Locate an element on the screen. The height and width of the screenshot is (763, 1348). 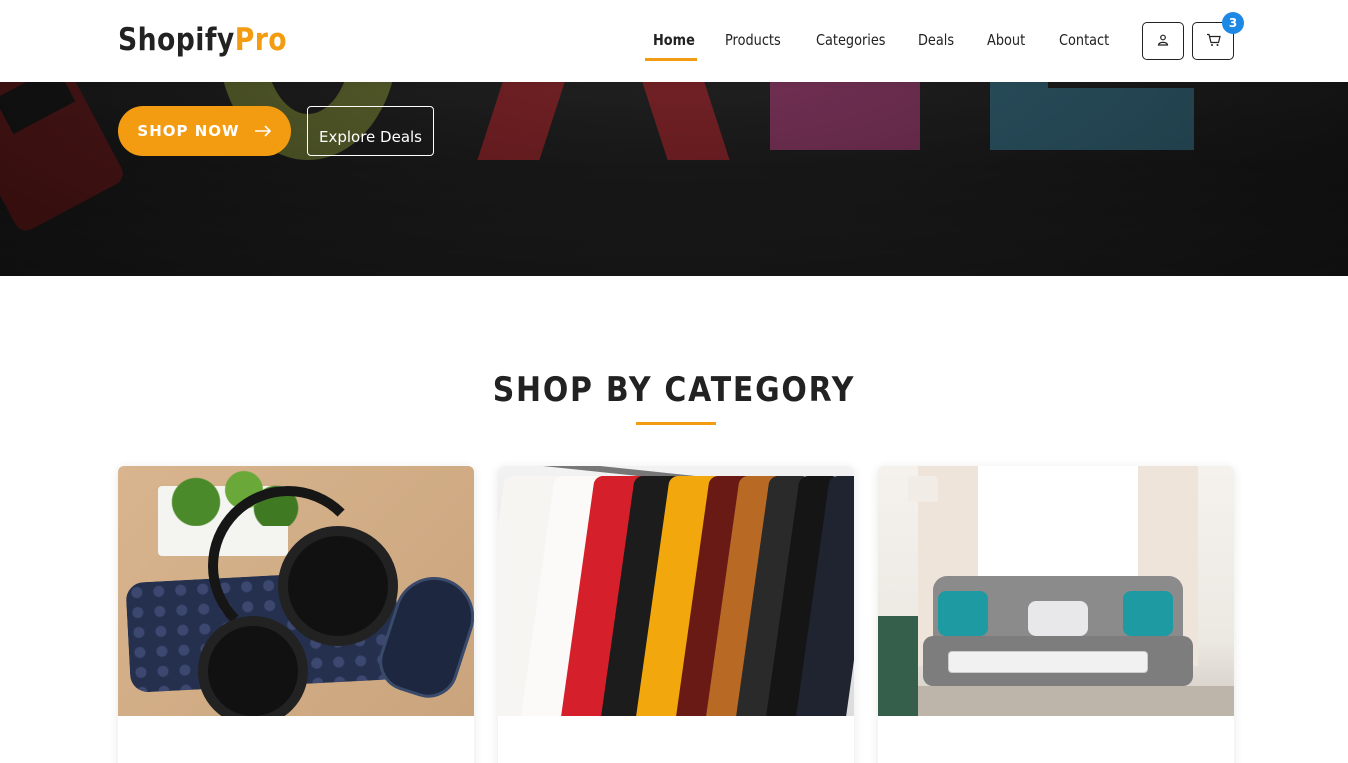
user-icon is located at coordinates (1163, 41).